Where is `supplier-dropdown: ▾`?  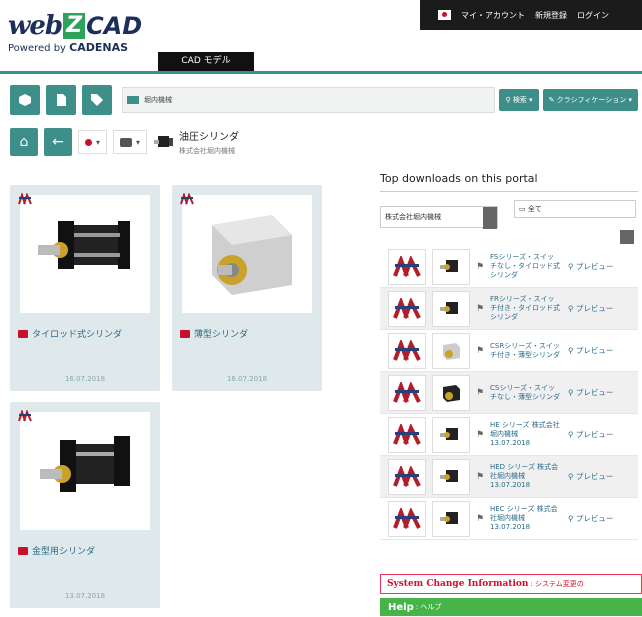
supplier-dropdown: ▾ is located at coordinates (130, 142).